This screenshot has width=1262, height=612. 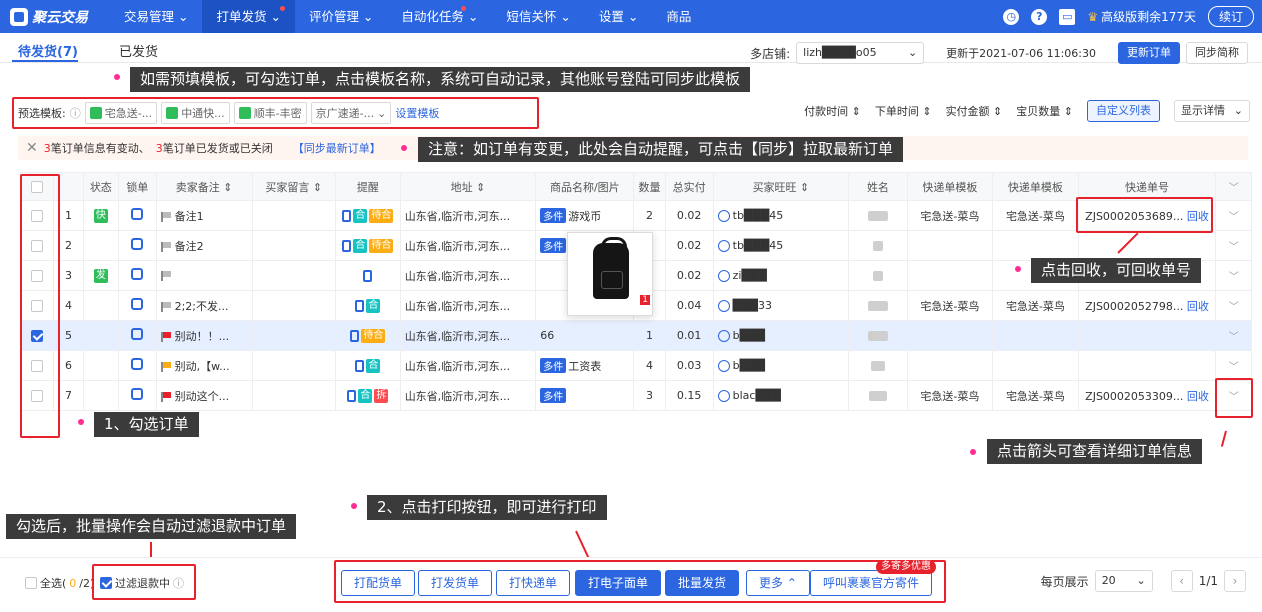 What do you see at coordinates (1149, 53) in the screenshot?
I see `refresh-orders-button: 更新订单` at bounding box center [1149, 53].